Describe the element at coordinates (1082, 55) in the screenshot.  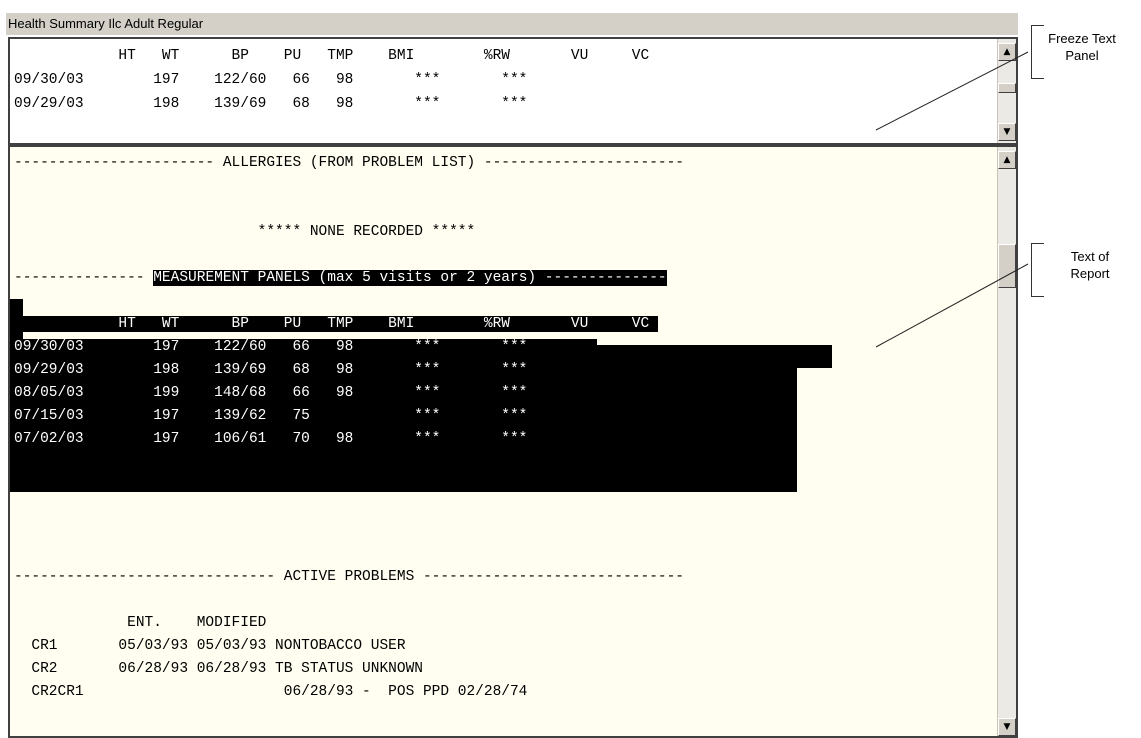
I see `freeze-callout-line2: Panel` at that location.